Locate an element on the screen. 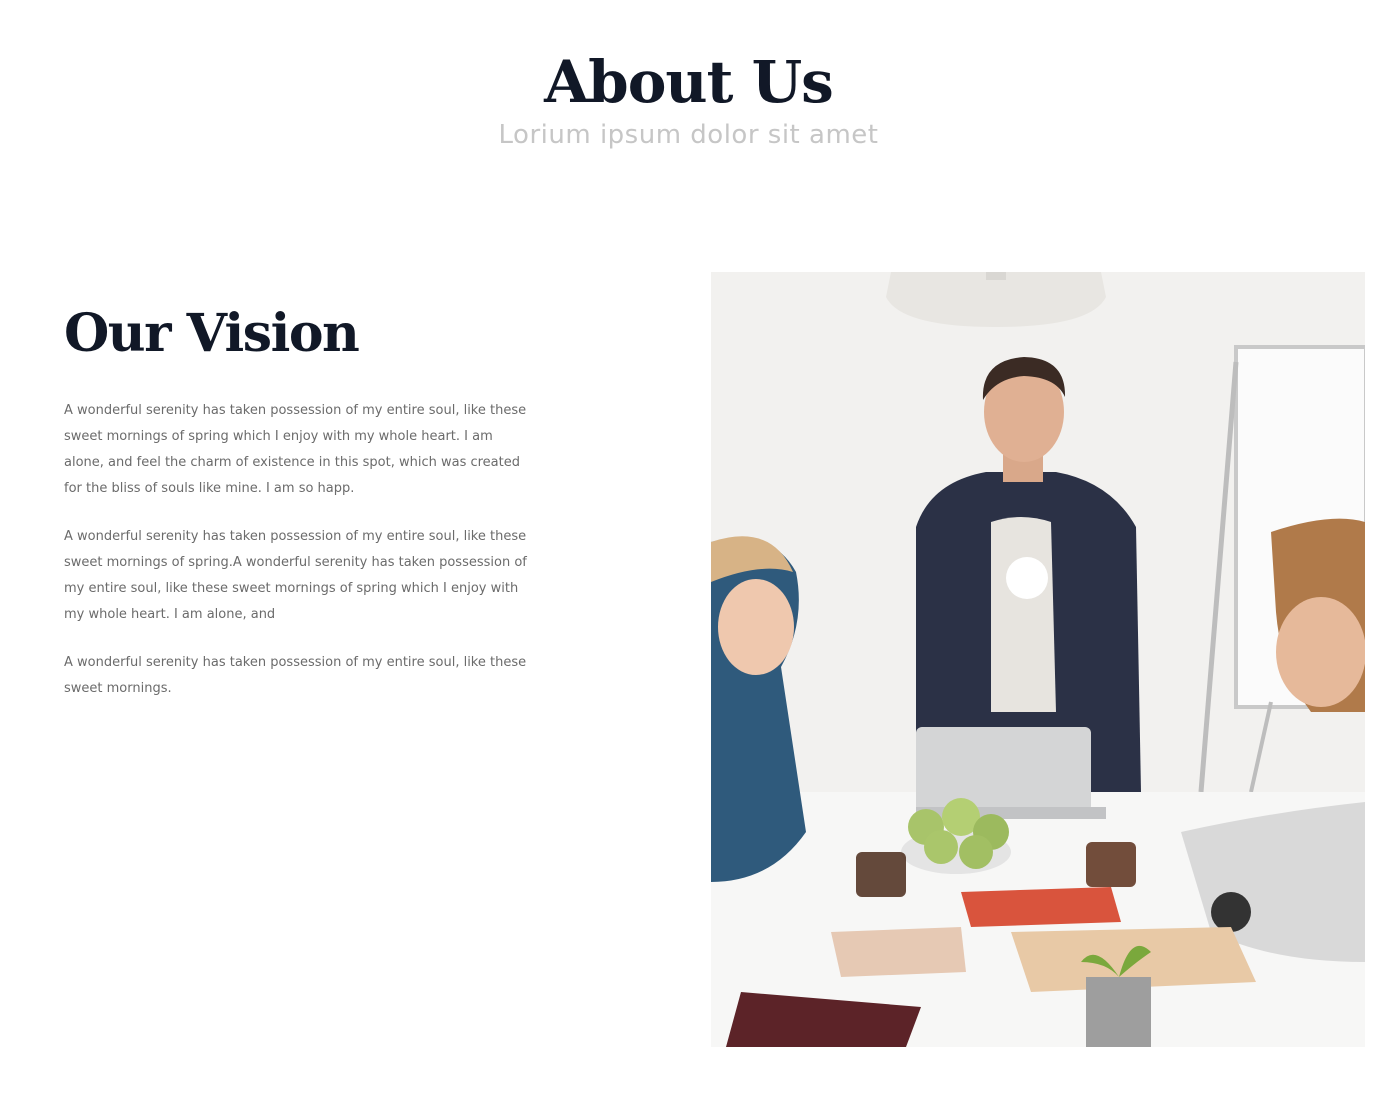 This screenshot has width=1377, height=1102. about-header: About Us Lorium ipsum dolor sit amet is located at coordinates (688, 100).